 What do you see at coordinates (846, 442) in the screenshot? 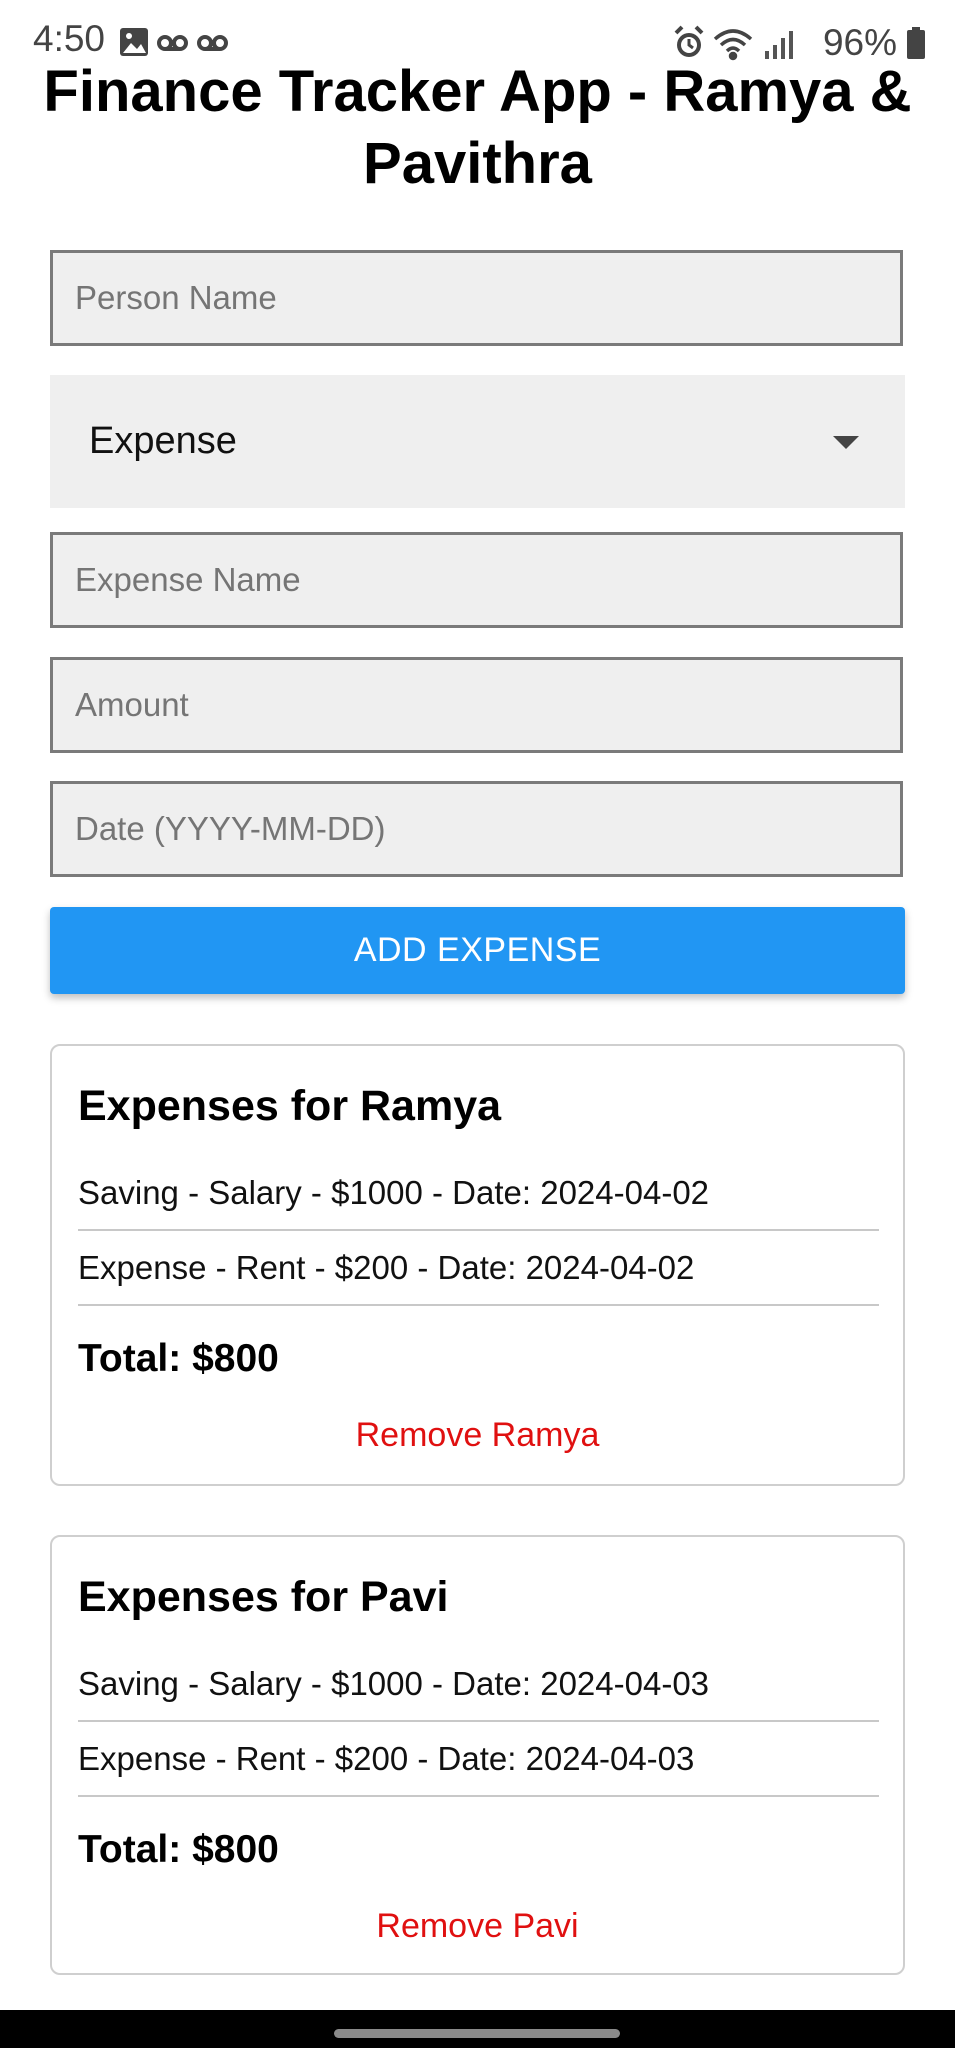
I see `chevron-down-icon` at bounding box center [846, 442].